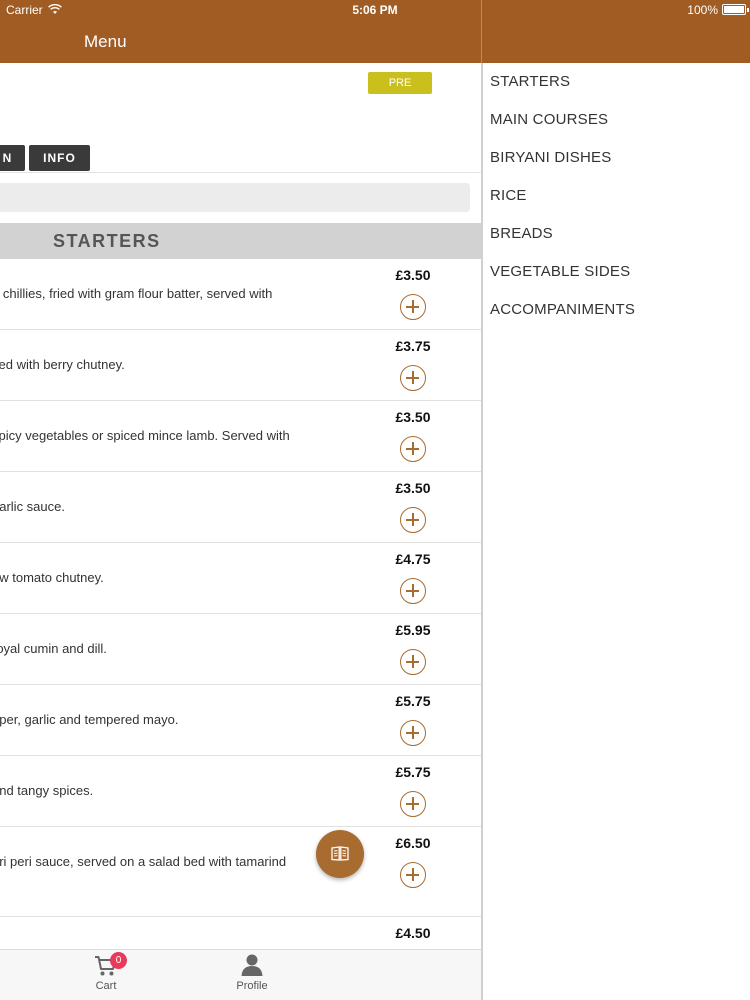  What do you see at coordinates (241, 241) in the screenshot?
I see `section-header: STARTERS` at bounding box center [241, 241].